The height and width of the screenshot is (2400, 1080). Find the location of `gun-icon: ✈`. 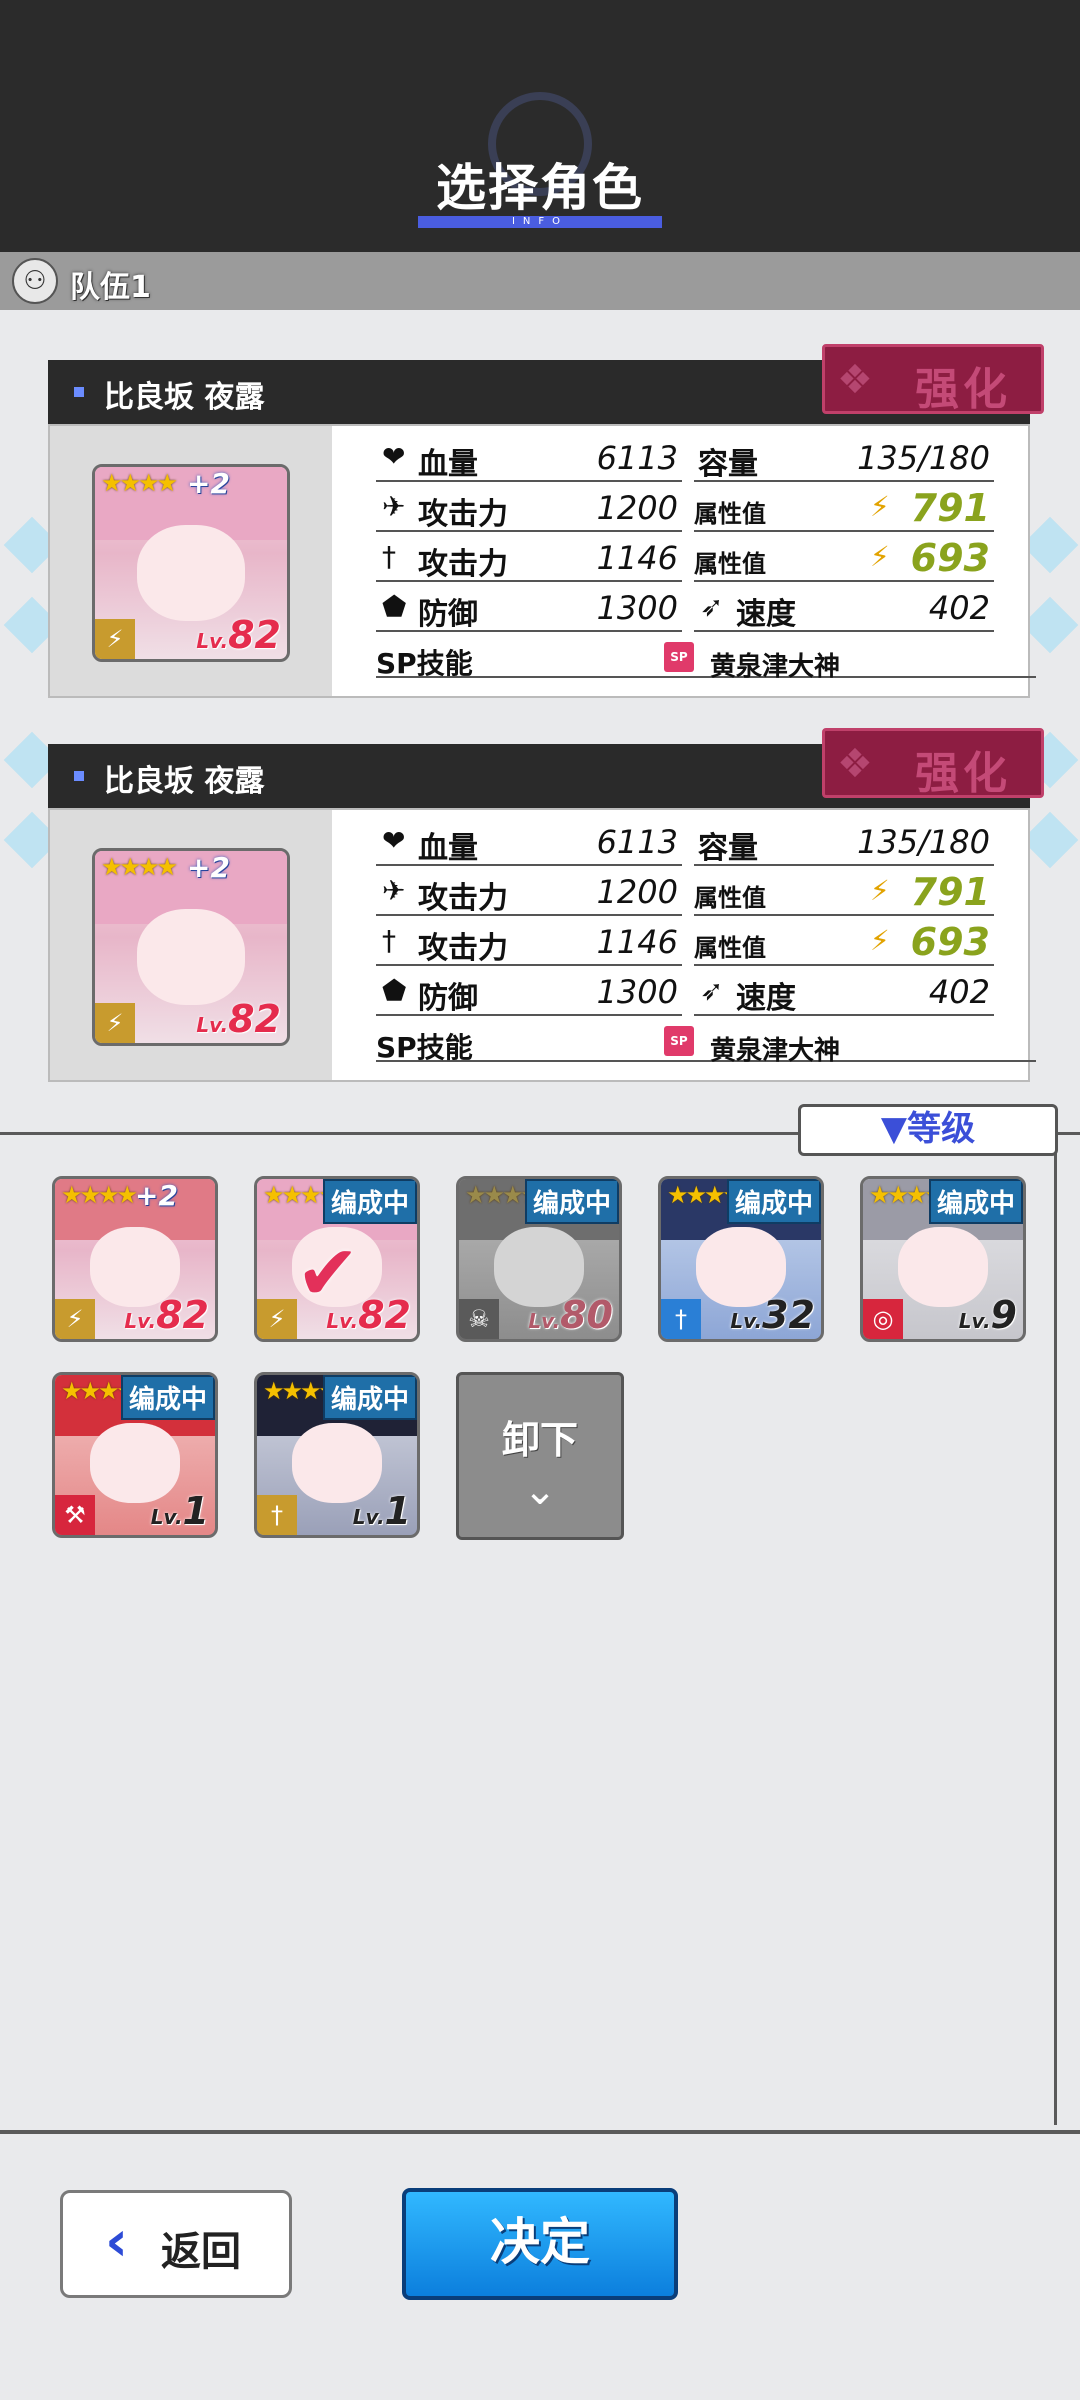

gun-icon: ✈ is located at coordinates (394, 890).